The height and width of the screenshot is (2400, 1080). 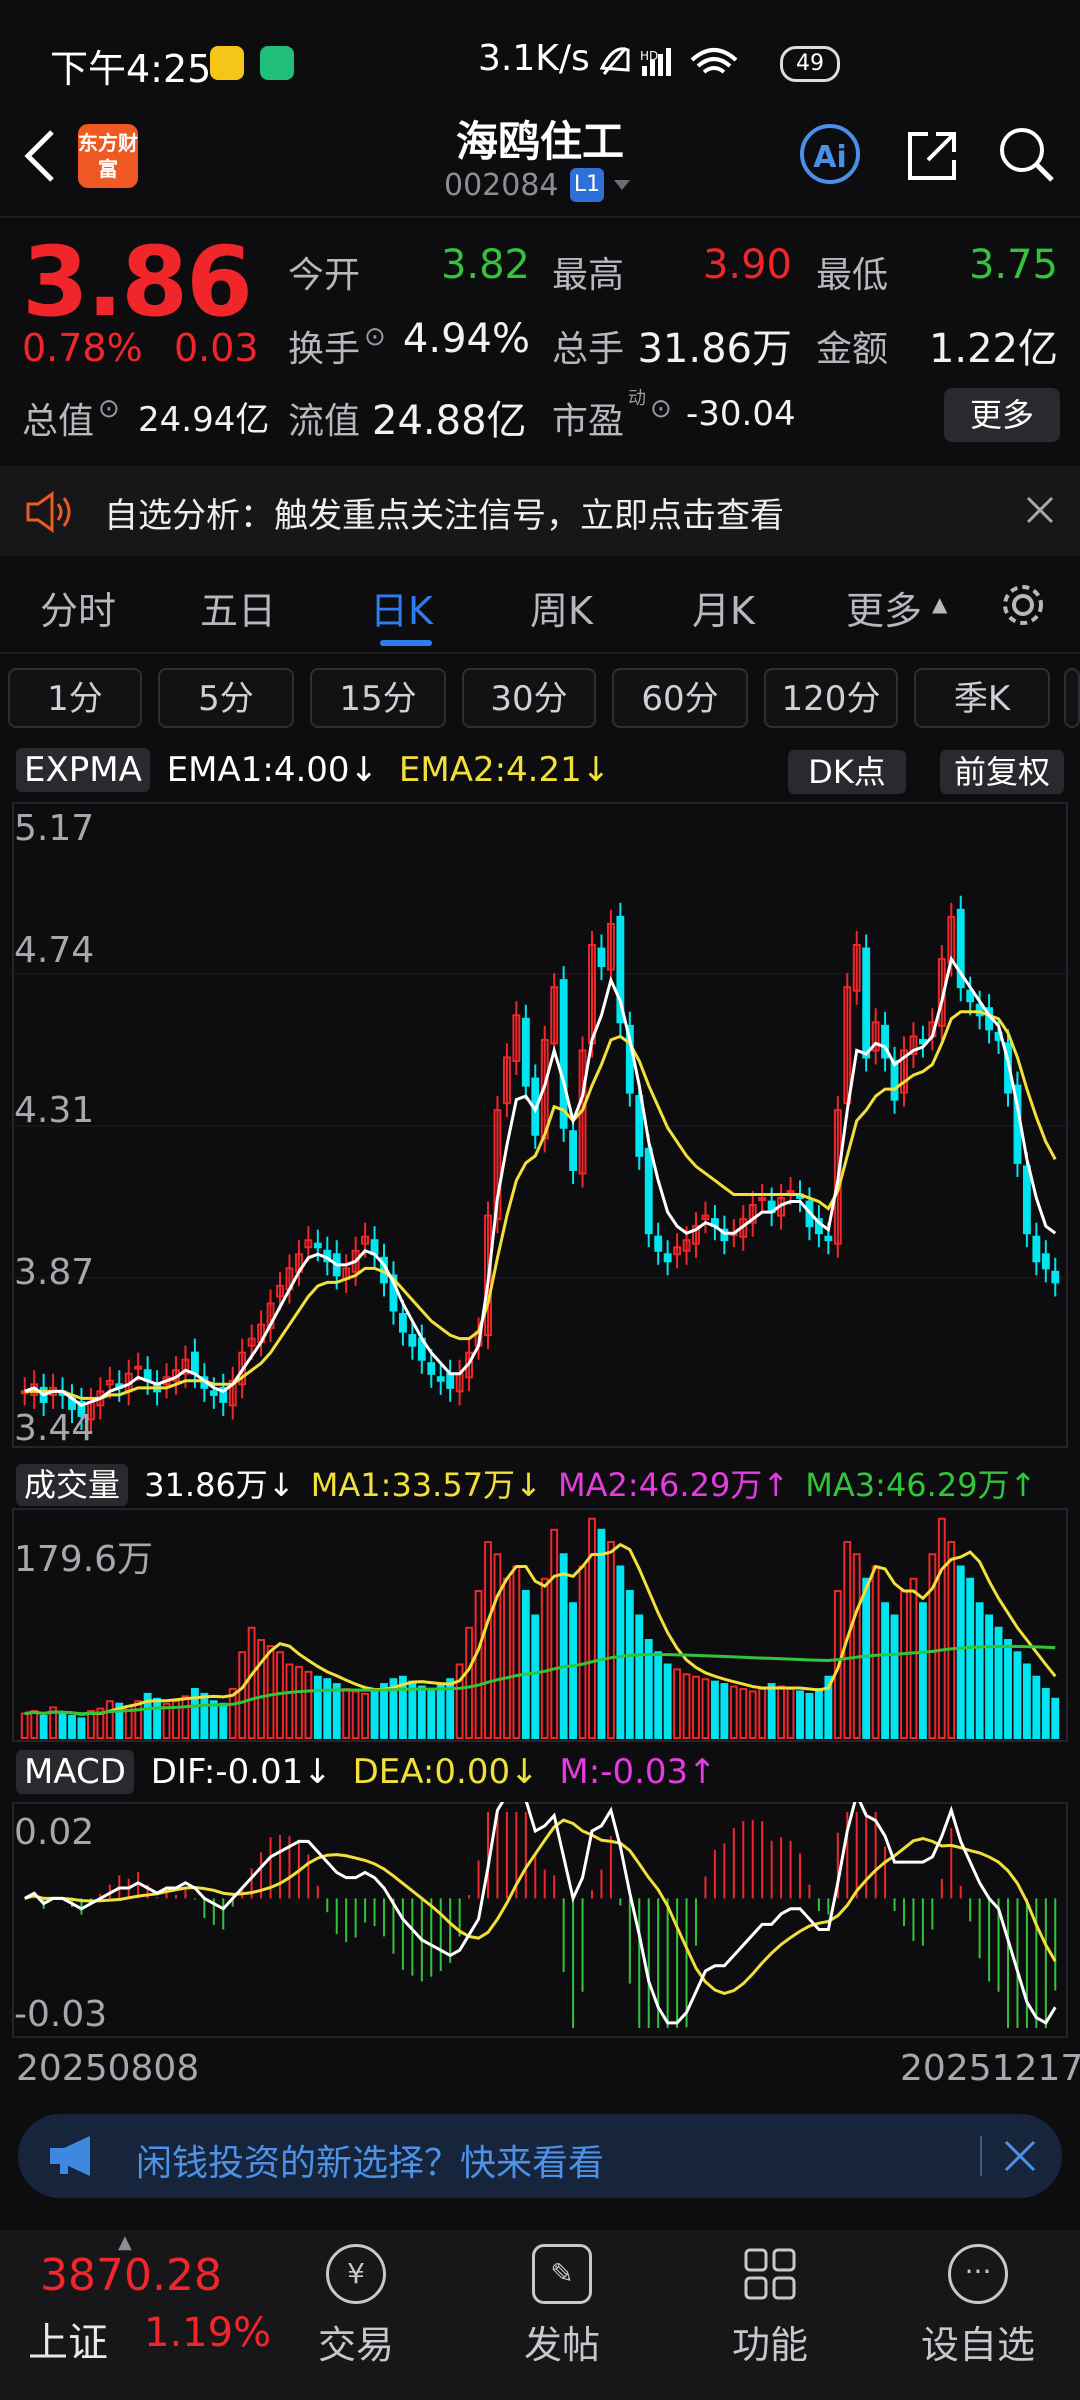 I want to click on nav-trade: ¥ 交易, so click(x=356, y=2306).